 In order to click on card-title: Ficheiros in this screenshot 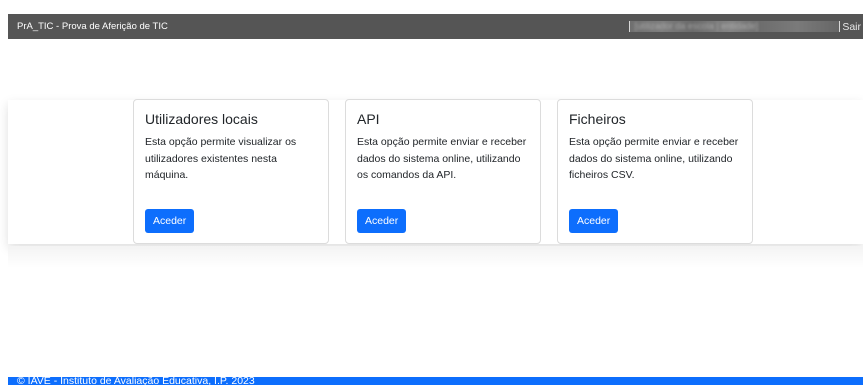, I will do `click(597, 119)`.